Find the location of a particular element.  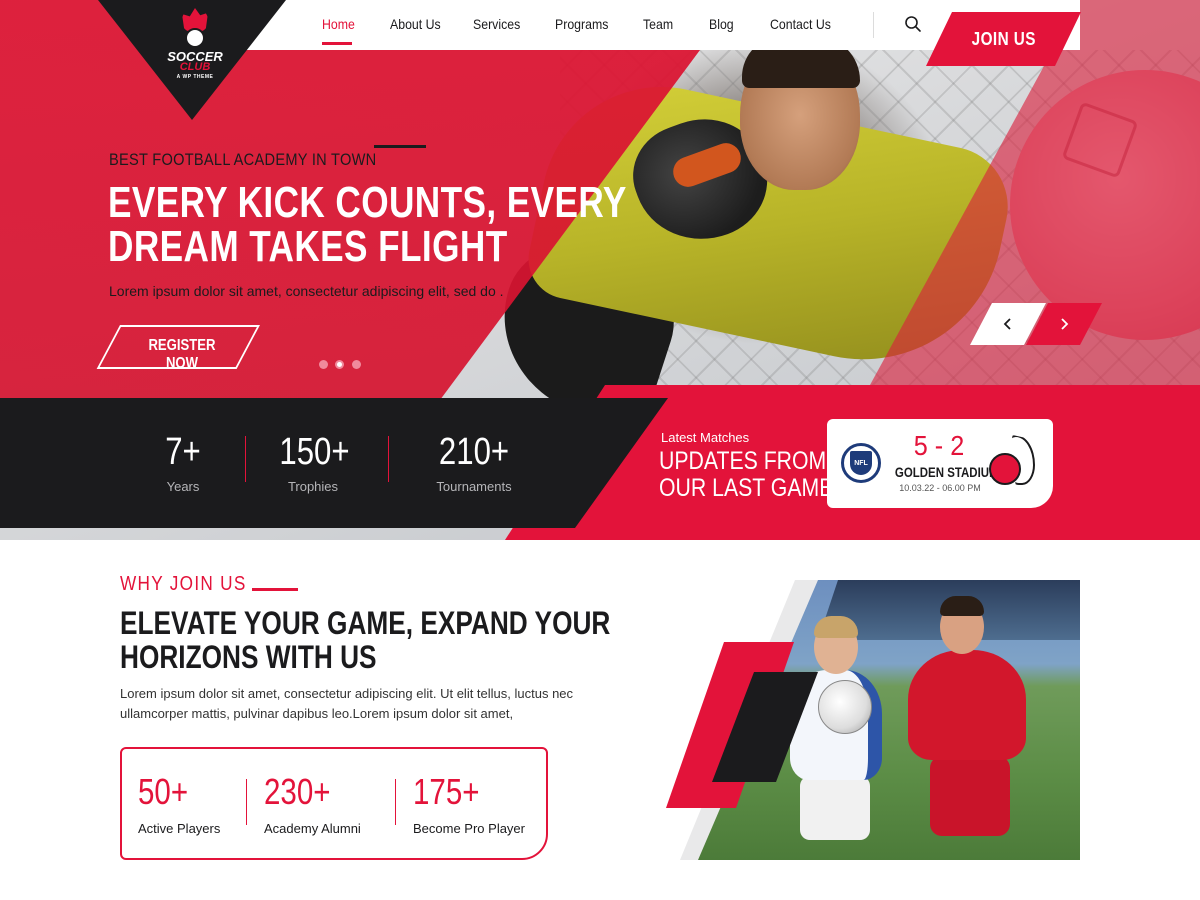

nfl-shield: NFL is located at coordinates (861, 463).